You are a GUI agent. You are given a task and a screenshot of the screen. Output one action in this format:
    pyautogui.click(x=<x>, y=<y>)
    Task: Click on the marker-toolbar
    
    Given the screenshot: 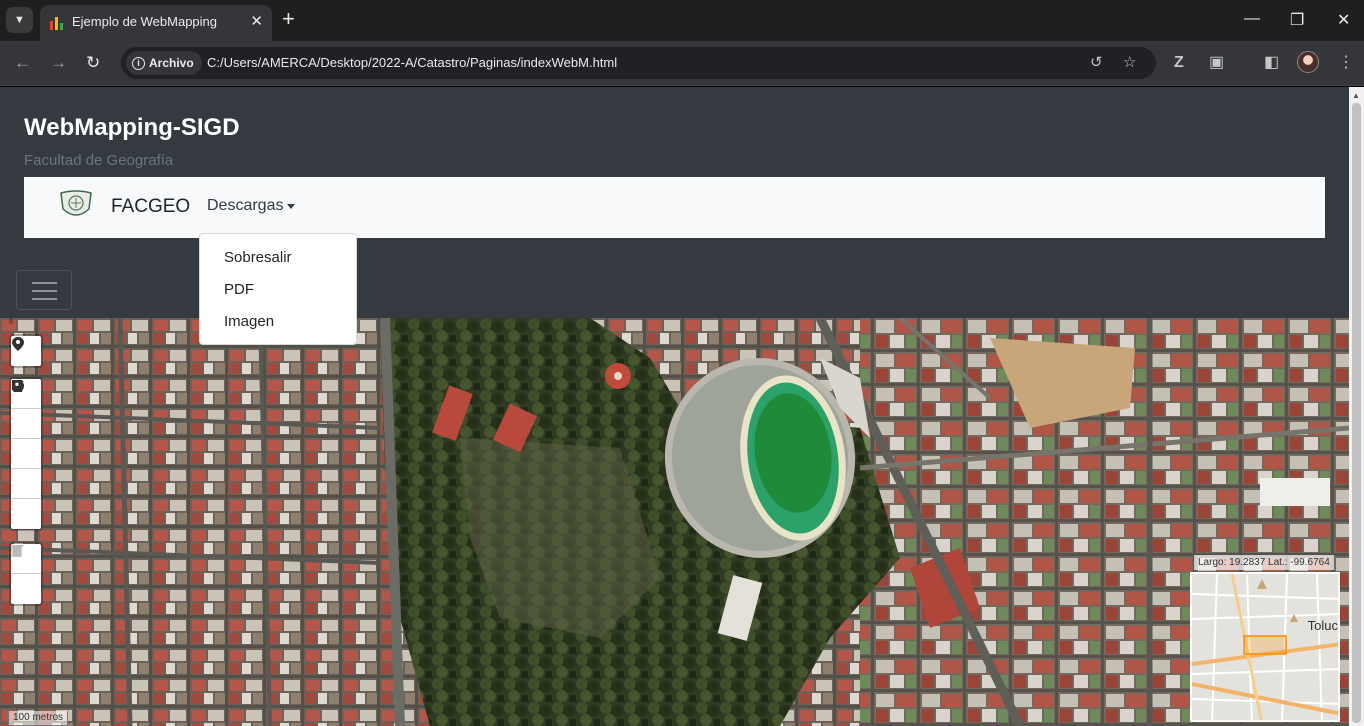 What is the action you would take?
    pyautogui.click(x=26, y=351)
    